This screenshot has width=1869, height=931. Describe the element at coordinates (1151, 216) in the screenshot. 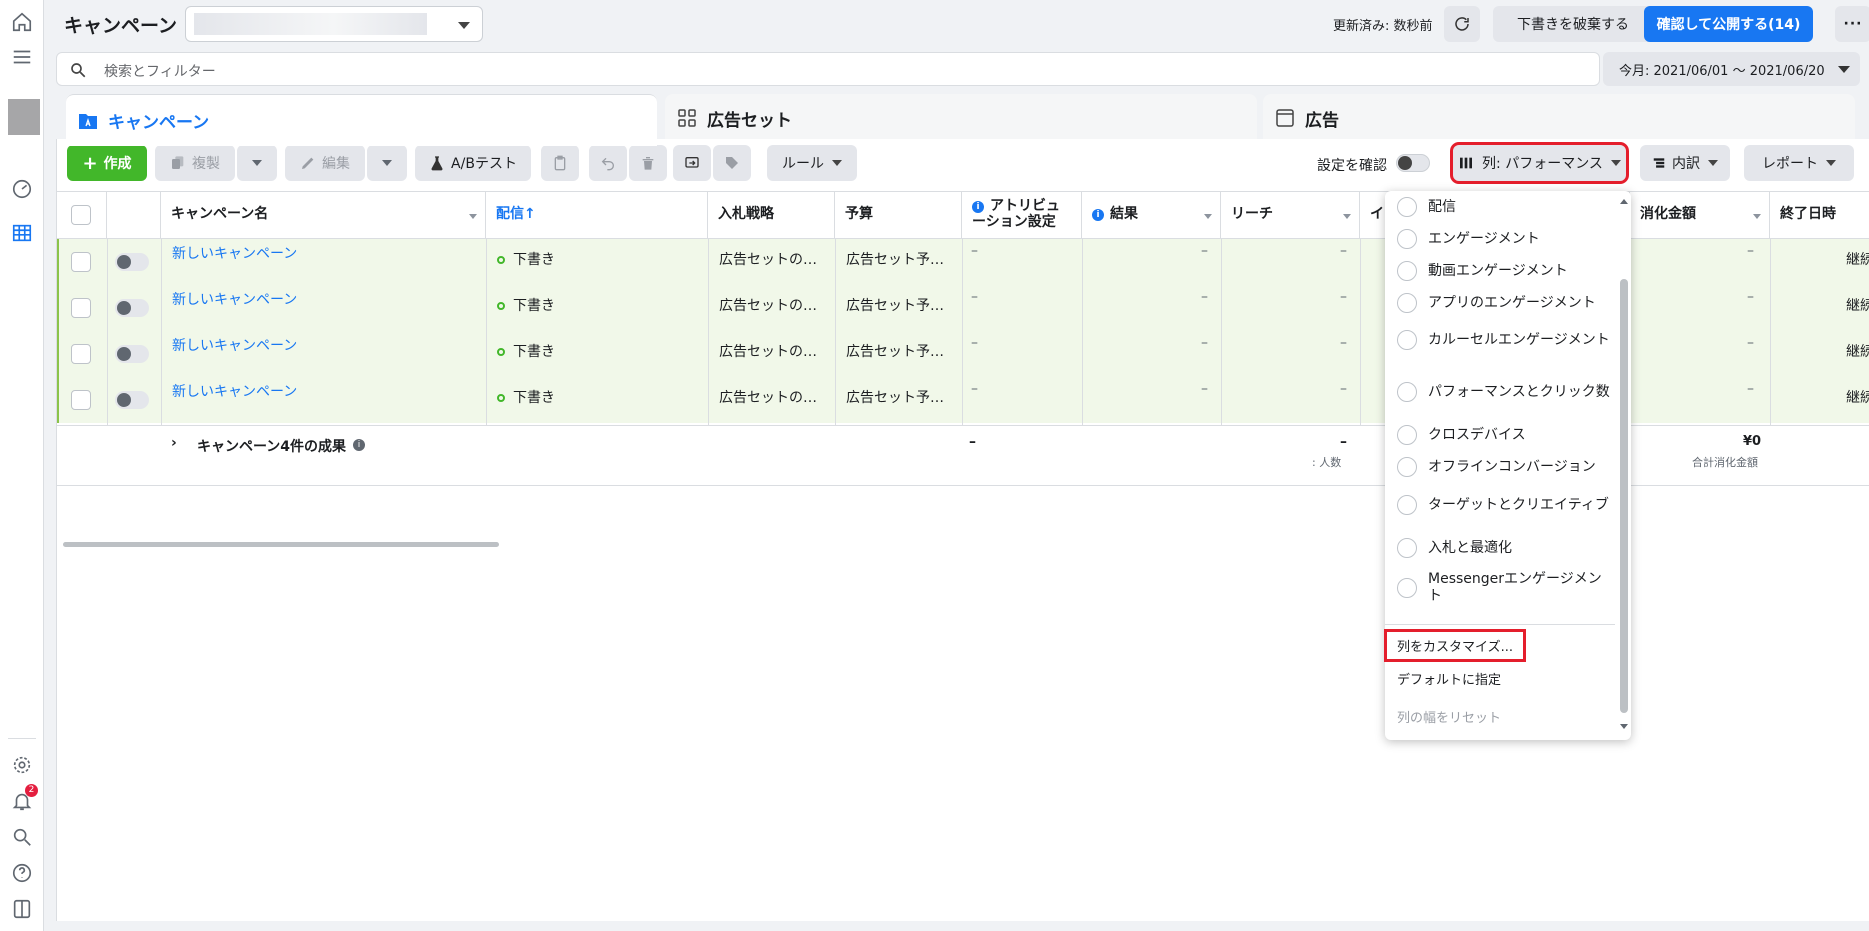

I see `column-header-results: i 結果` at that location.